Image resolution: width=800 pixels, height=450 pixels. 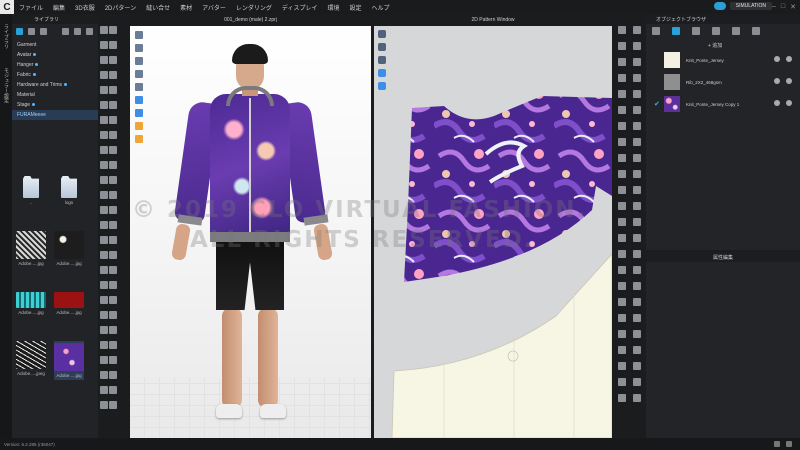 I want to click on library-tree-item: Hanger, so click(x=55, y=65).